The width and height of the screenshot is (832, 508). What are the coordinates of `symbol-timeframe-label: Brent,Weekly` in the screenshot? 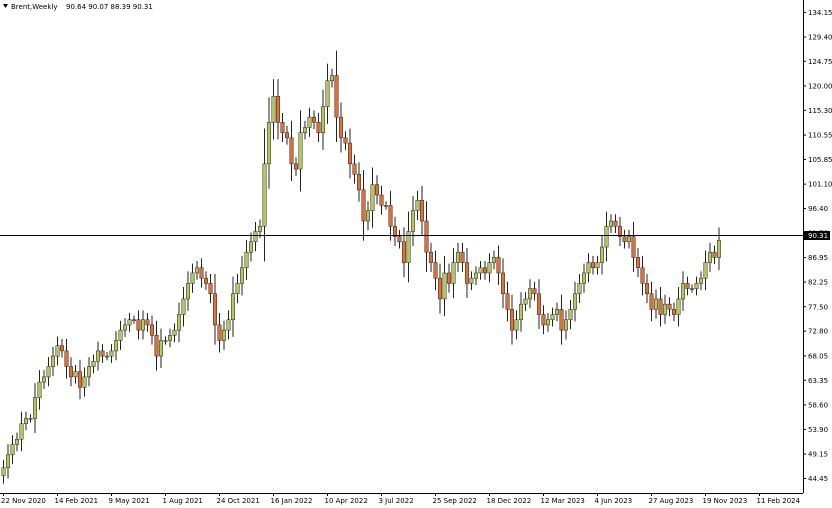 It's located at (34, 7).